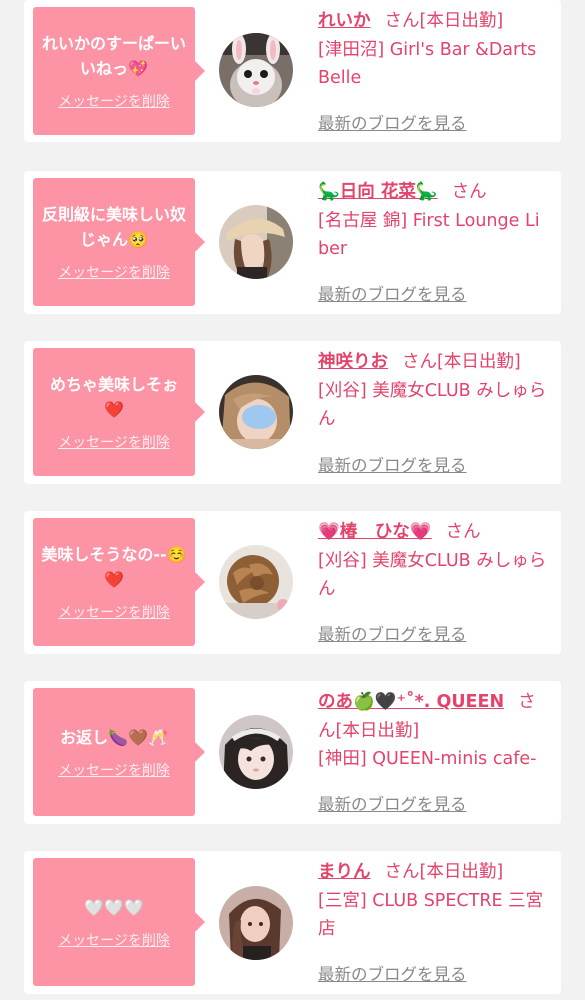  I want to click on hat-woman-photo-icon, so click(256, 242).